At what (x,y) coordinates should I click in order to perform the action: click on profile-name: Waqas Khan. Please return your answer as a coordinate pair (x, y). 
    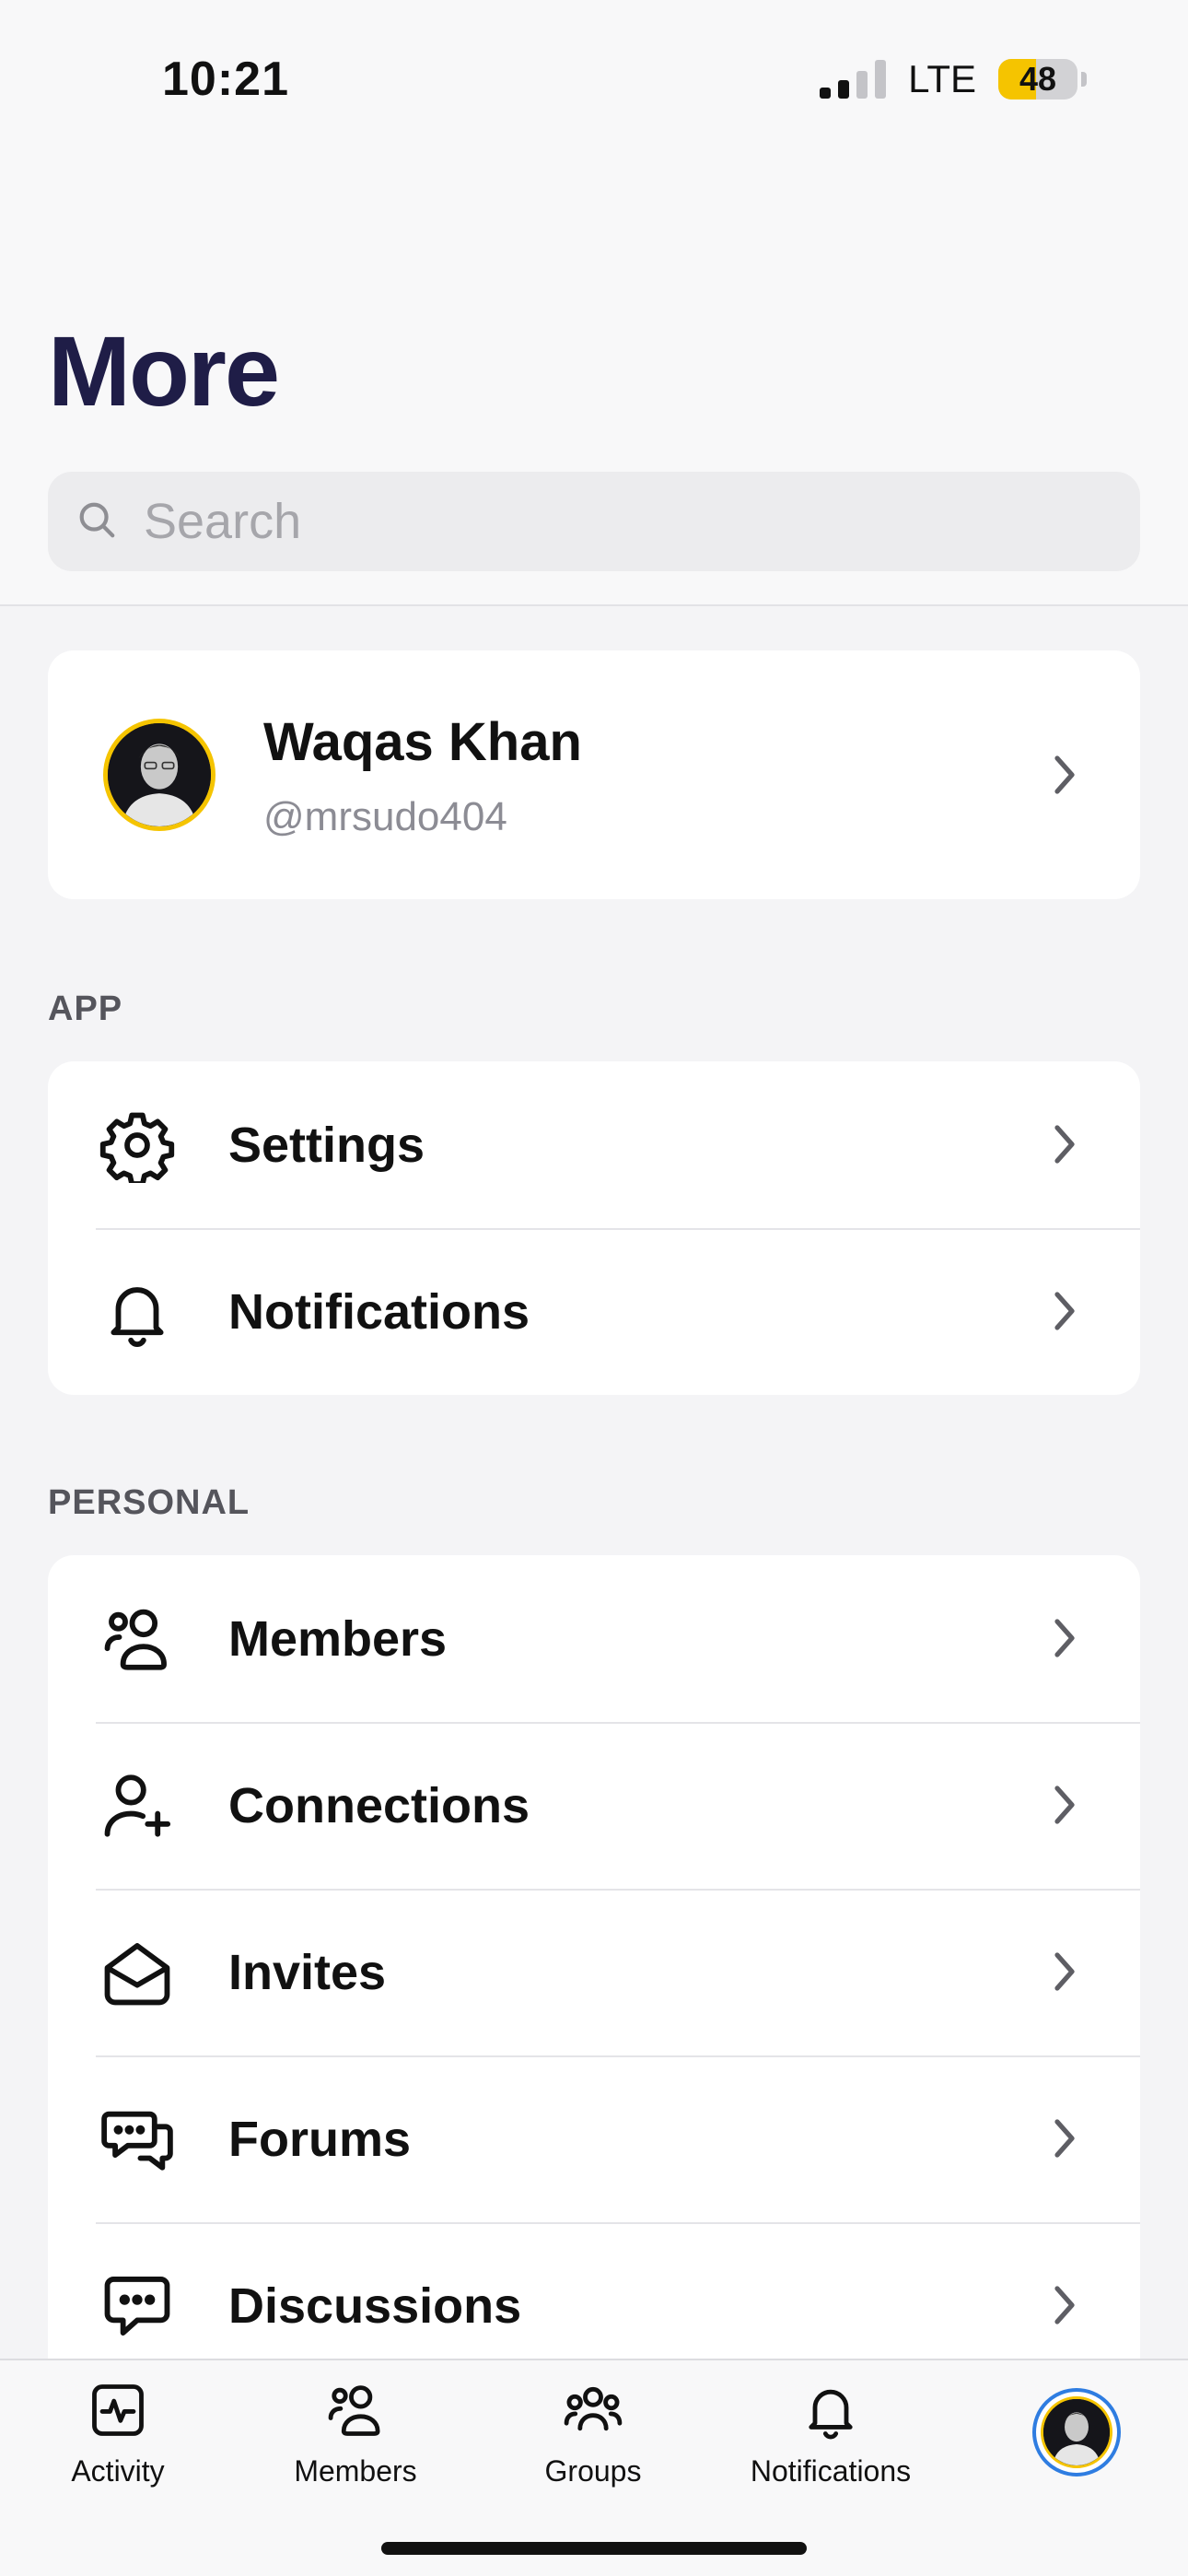
    Looking at the image, I should click on (422, 742).